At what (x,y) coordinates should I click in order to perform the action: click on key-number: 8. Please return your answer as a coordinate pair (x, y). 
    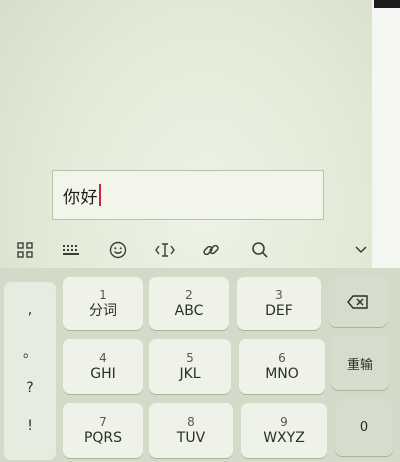
    Looking at the image, I should click on (191, 421).